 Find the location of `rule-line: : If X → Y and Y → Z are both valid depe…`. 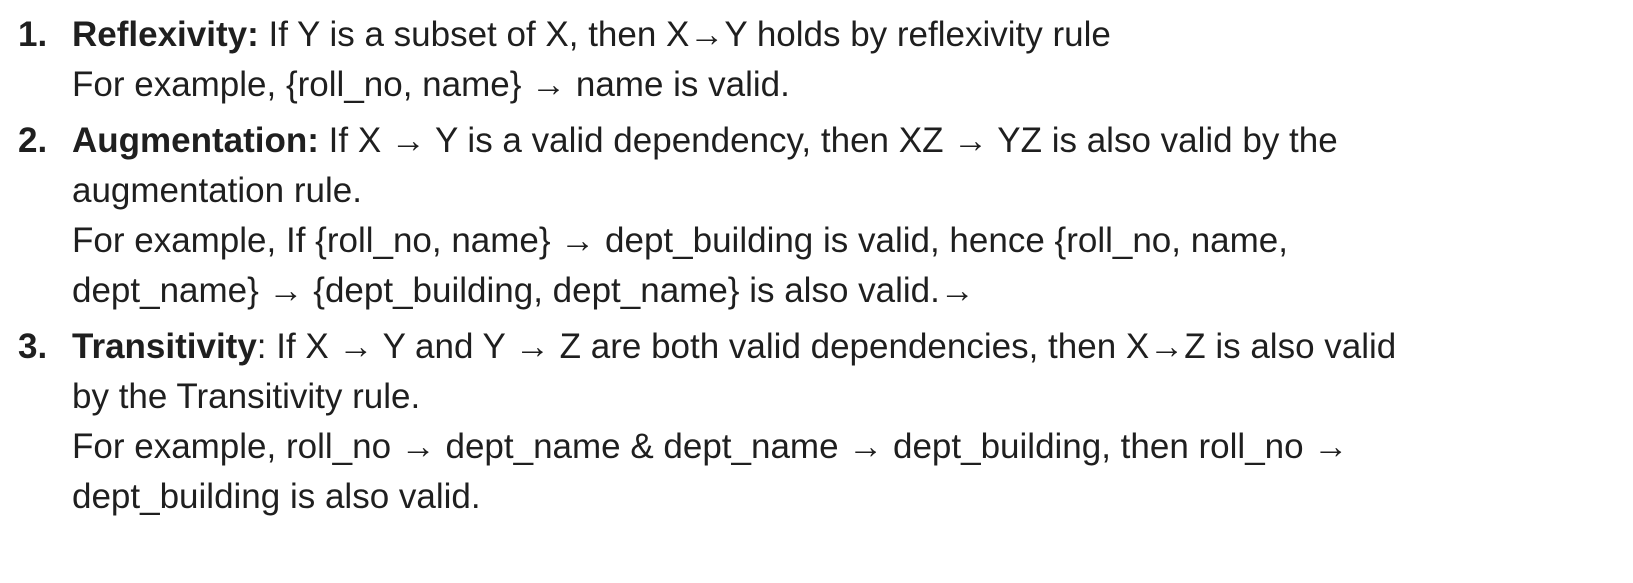

rule-line: : If X → Y and Y → Z are both valid depe… is located at coordinates (826, 346).